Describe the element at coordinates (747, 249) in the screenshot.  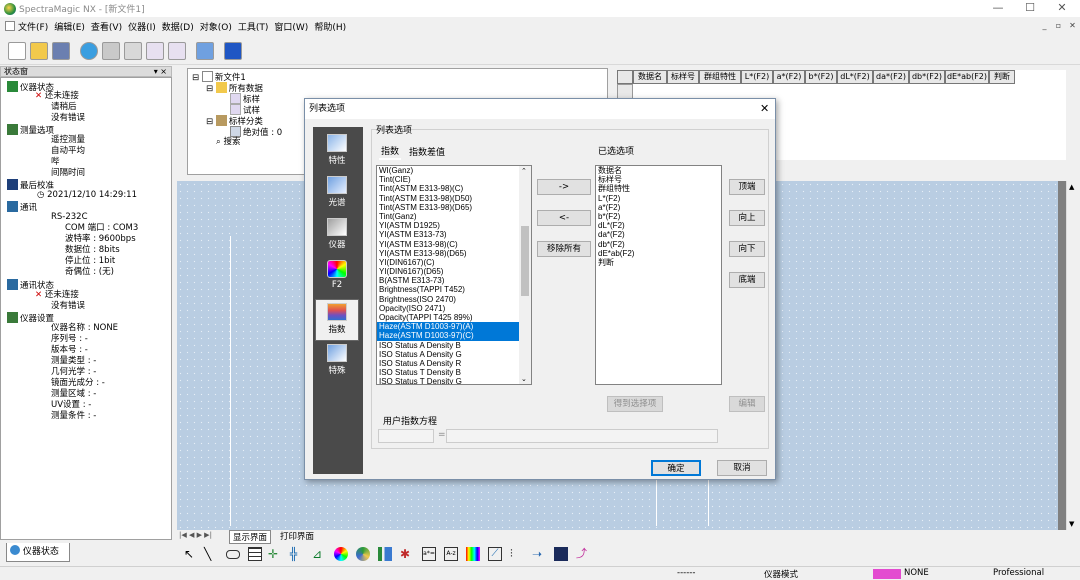
I see `move-down-button: 向下` at that location.